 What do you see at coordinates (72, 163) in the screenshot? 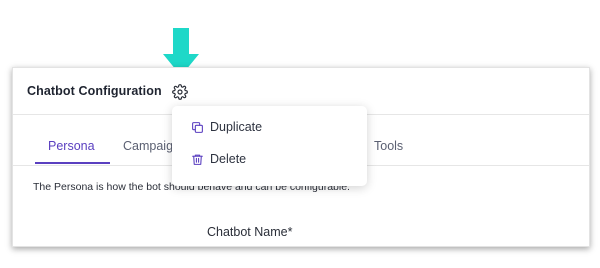
I see `active-tab-indicator` at bounding box center [72, 163].